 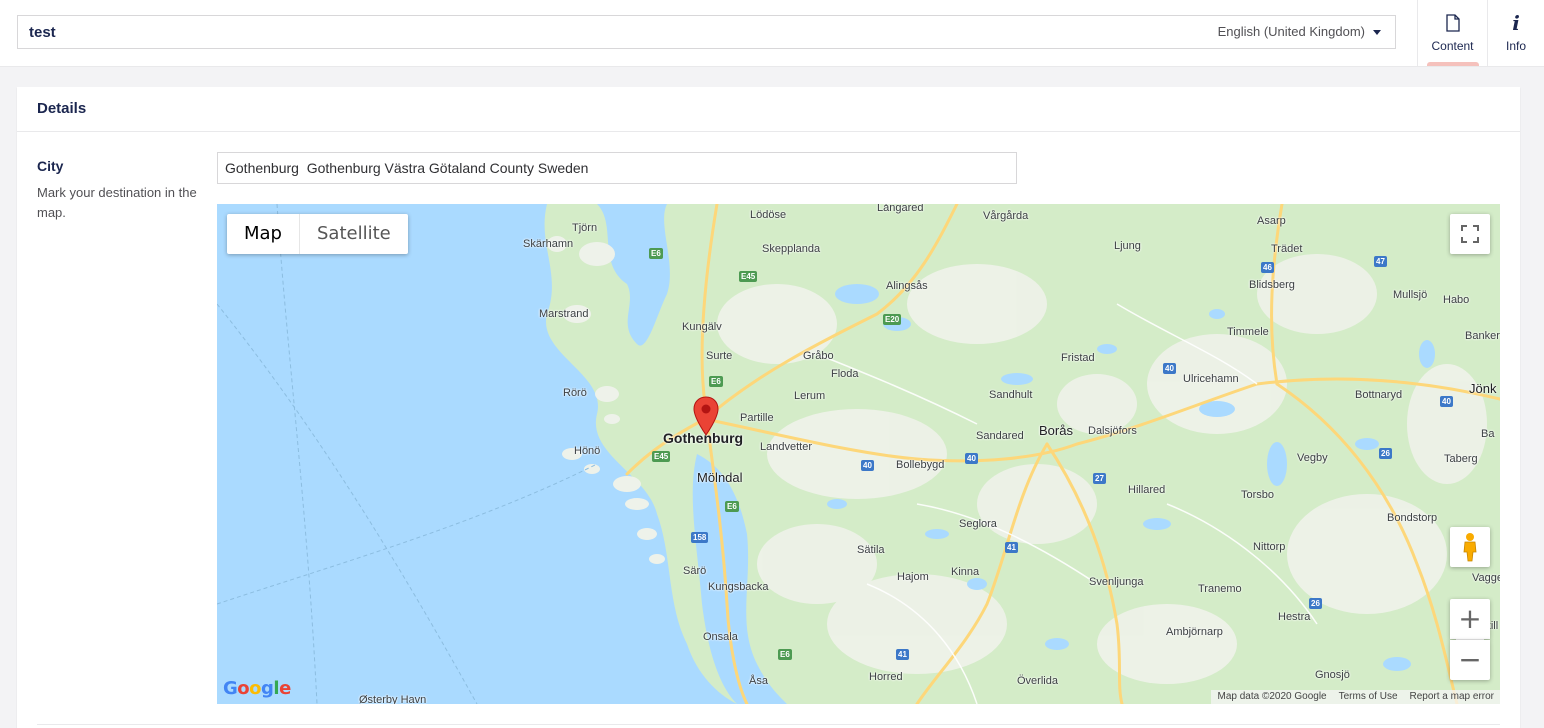 I want to click on place-label: Överlida, so click(x=1037, y=681).